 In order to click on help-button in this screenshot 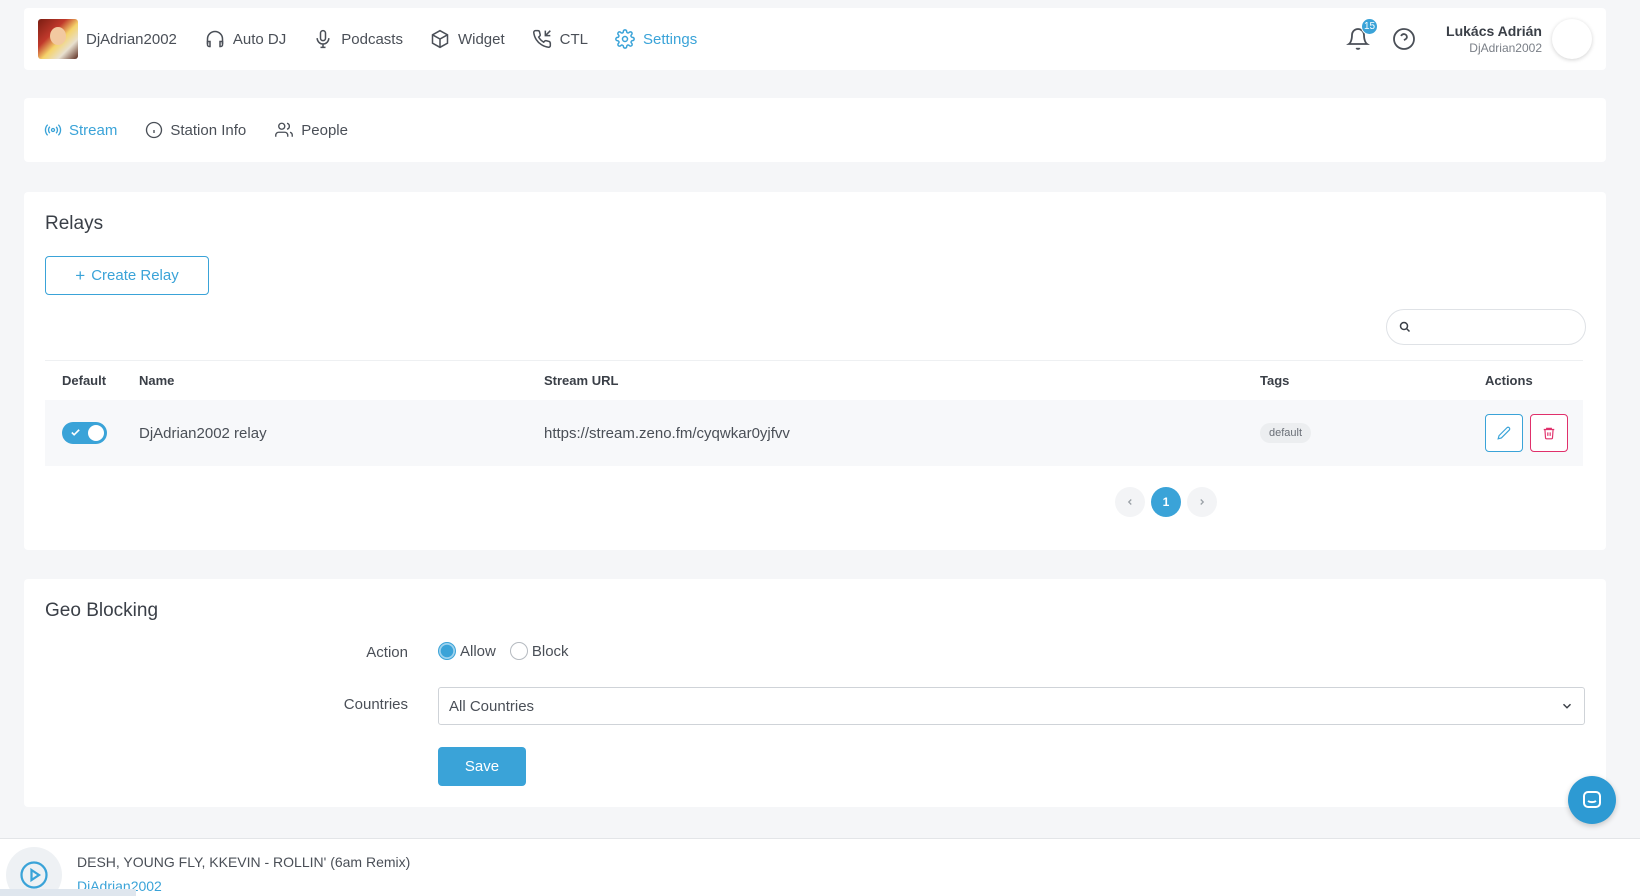, I will do `click(1404, 39)`.